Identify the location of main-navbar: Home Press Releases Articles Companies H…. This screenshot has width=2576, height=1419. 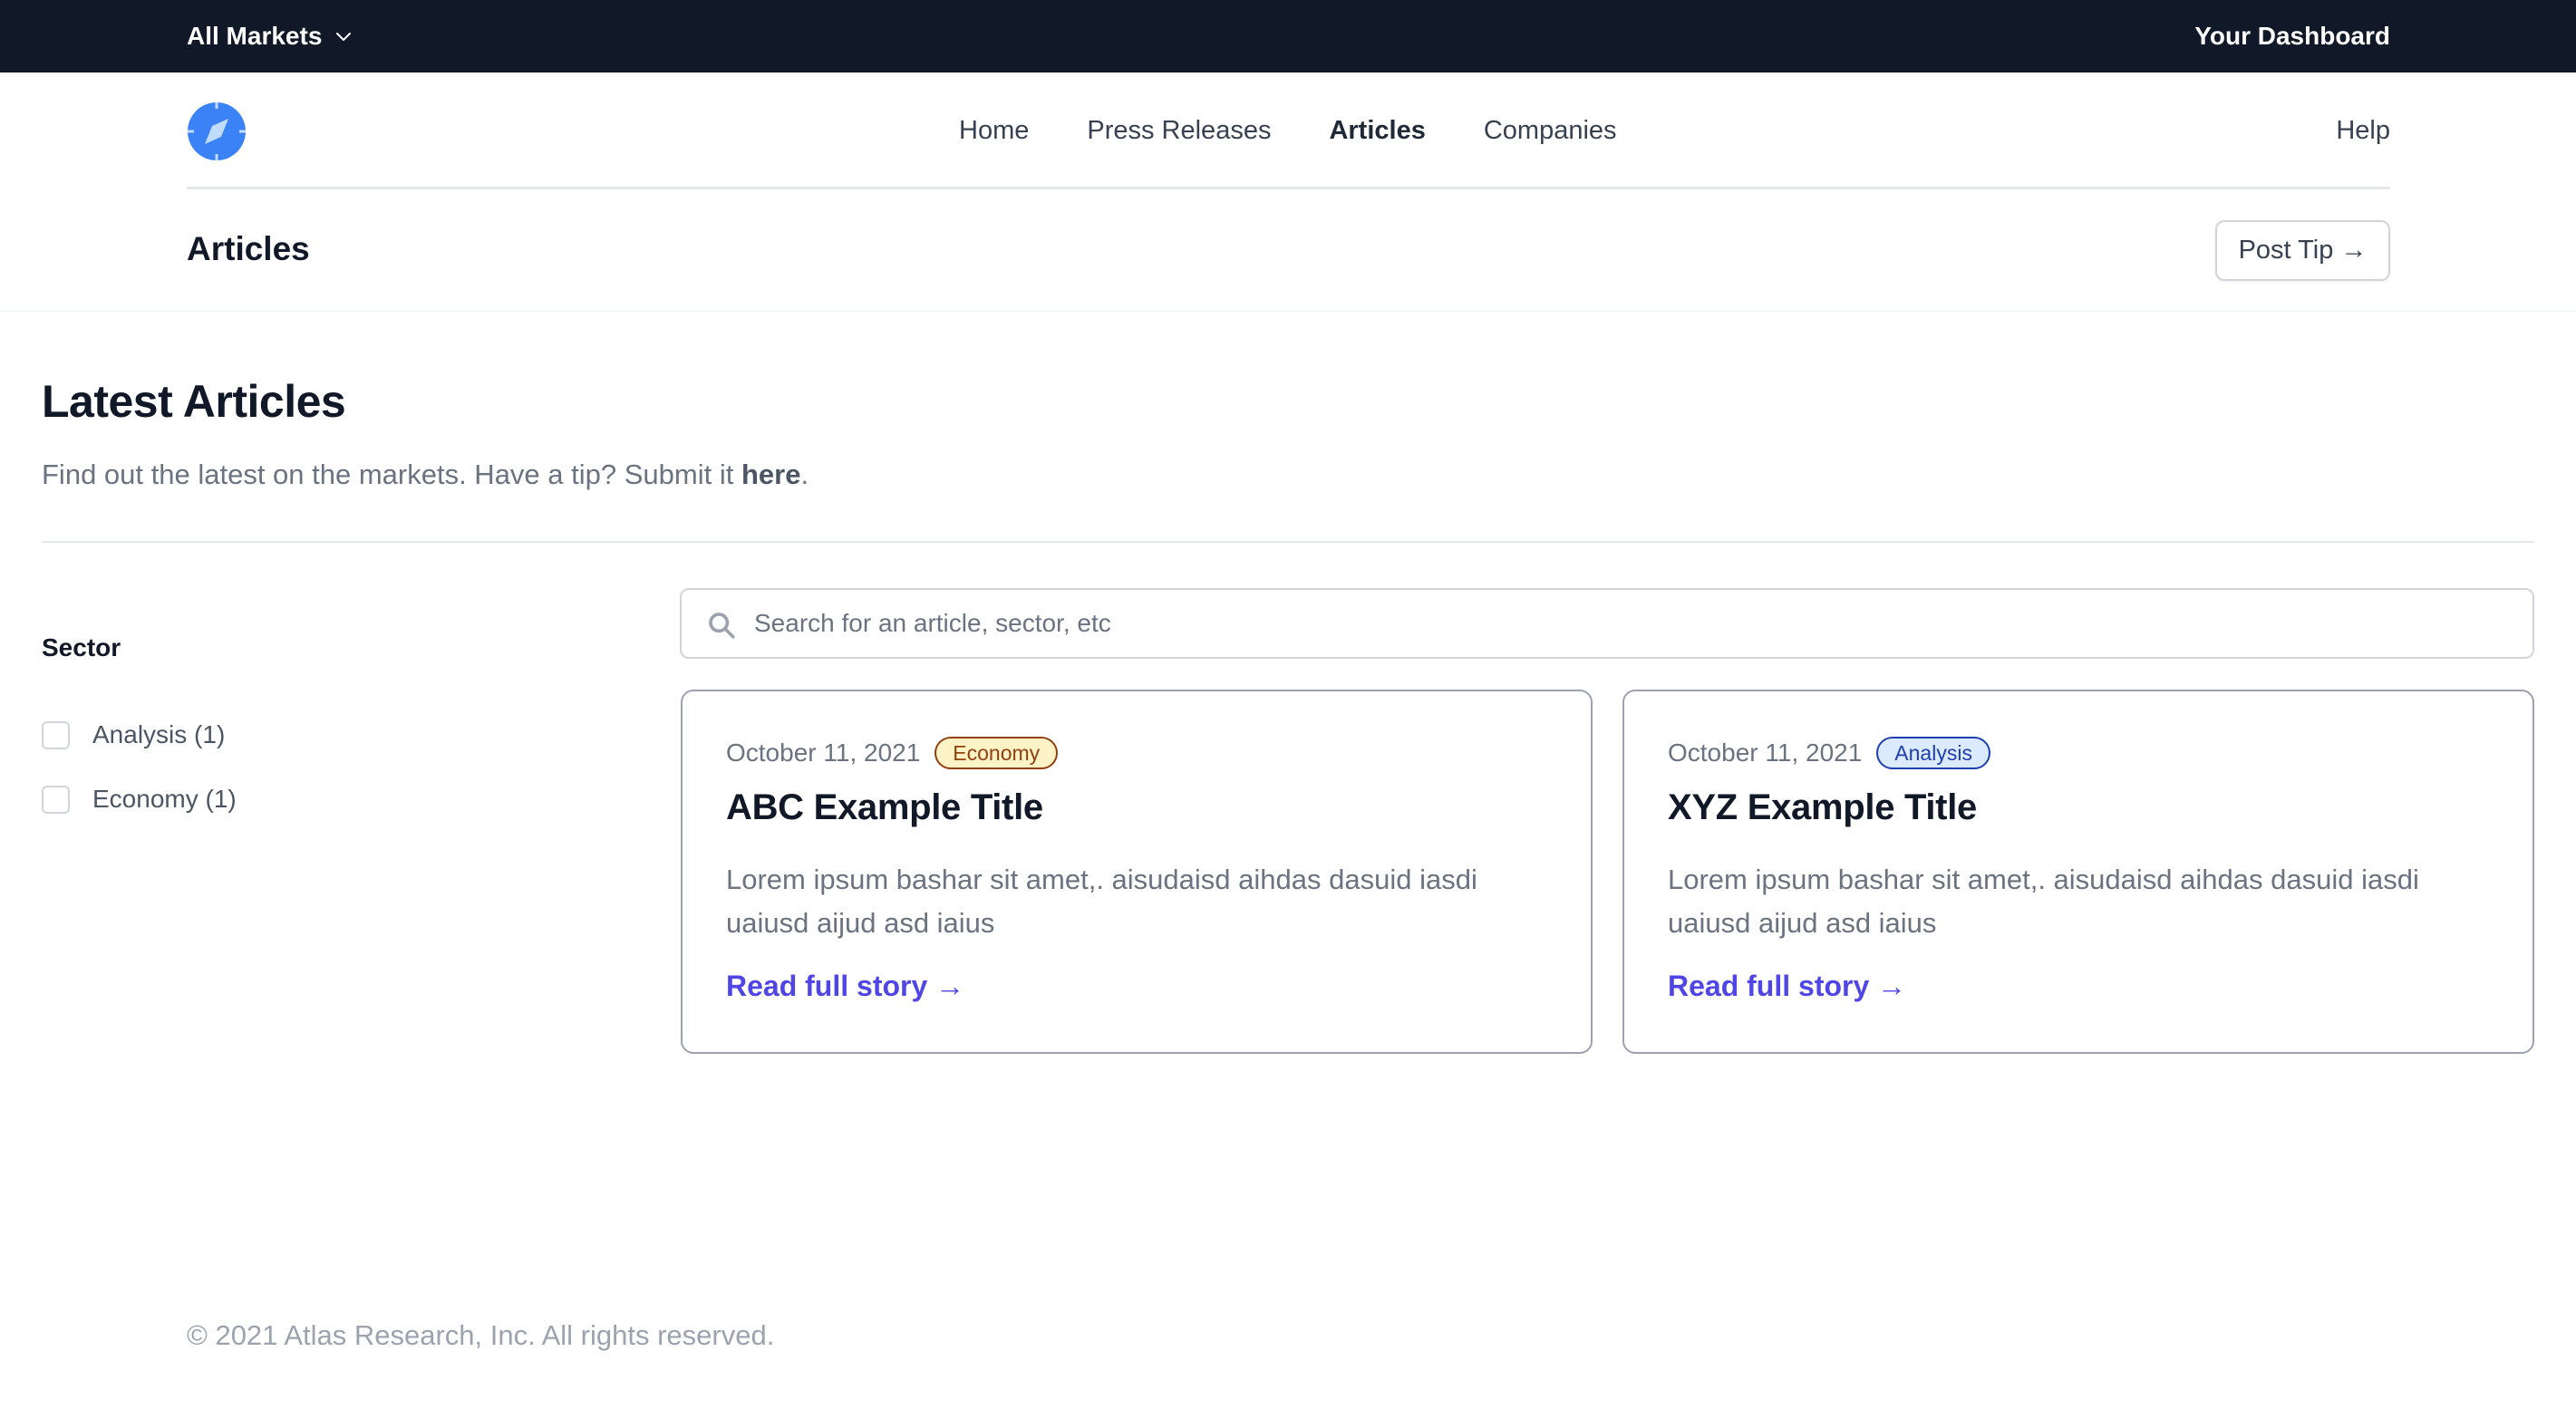
(1288, 130).